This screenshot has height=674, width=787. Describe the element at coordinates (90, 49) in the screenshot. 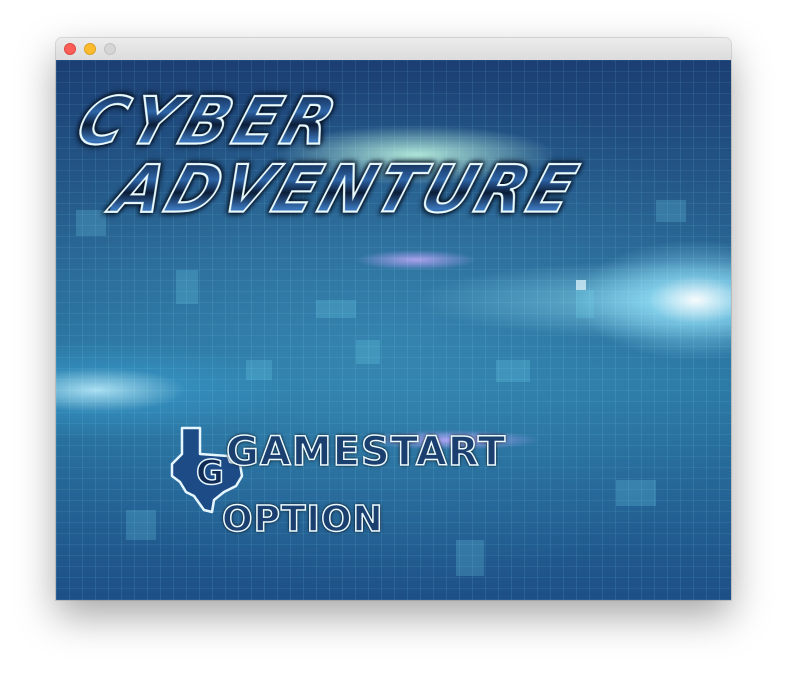

I see `minimize-button` at that location.